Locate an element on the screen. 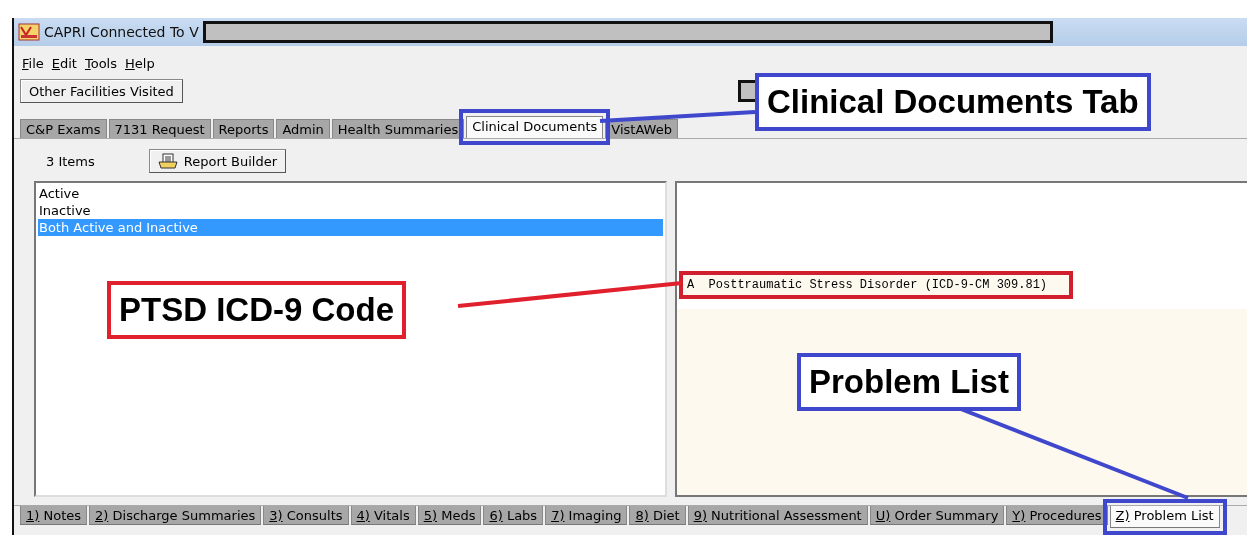  tab: 7131 Request is located at coordinates (159, 128).